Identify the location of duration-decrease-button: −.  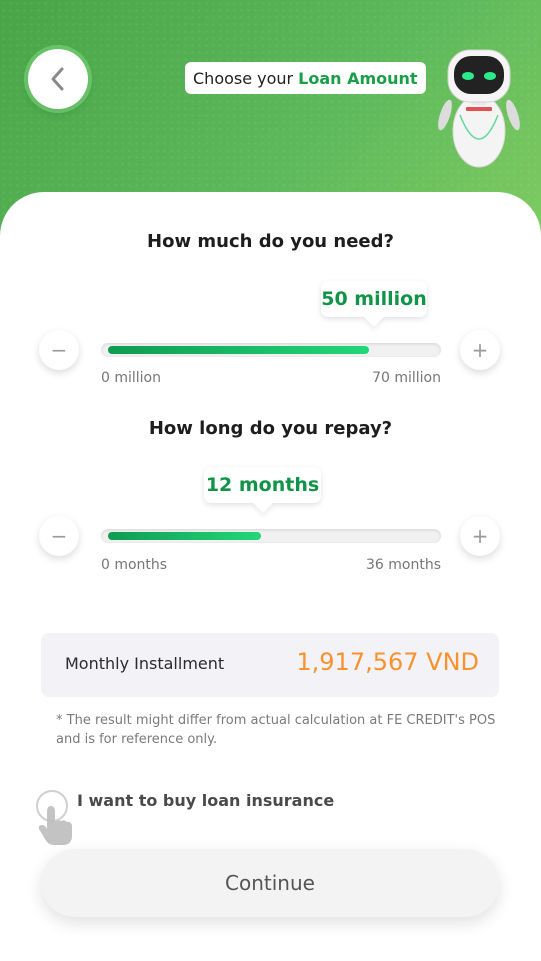
(59, 536).